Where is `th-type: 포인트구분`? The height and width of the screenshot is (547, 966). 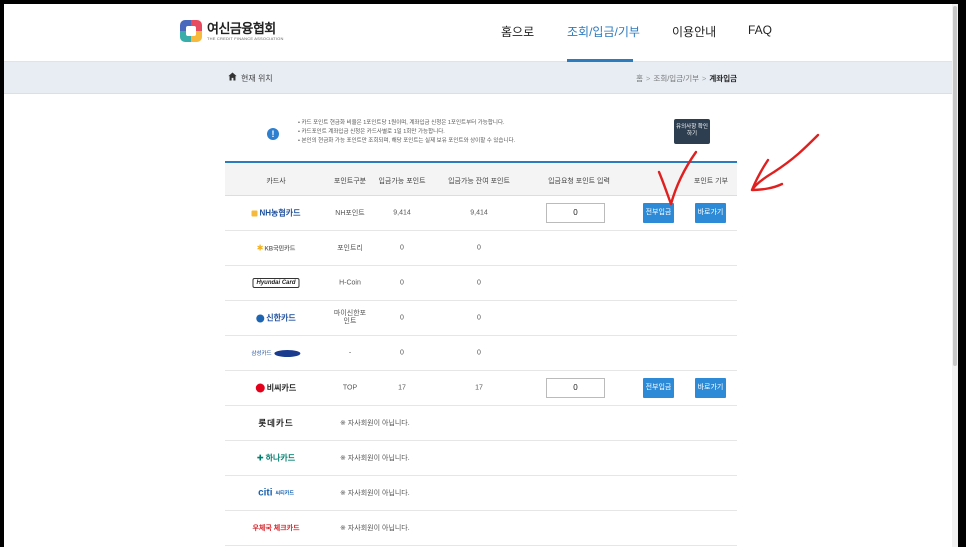
th-type: 포인트구분 is located at coordinates (350, 181).